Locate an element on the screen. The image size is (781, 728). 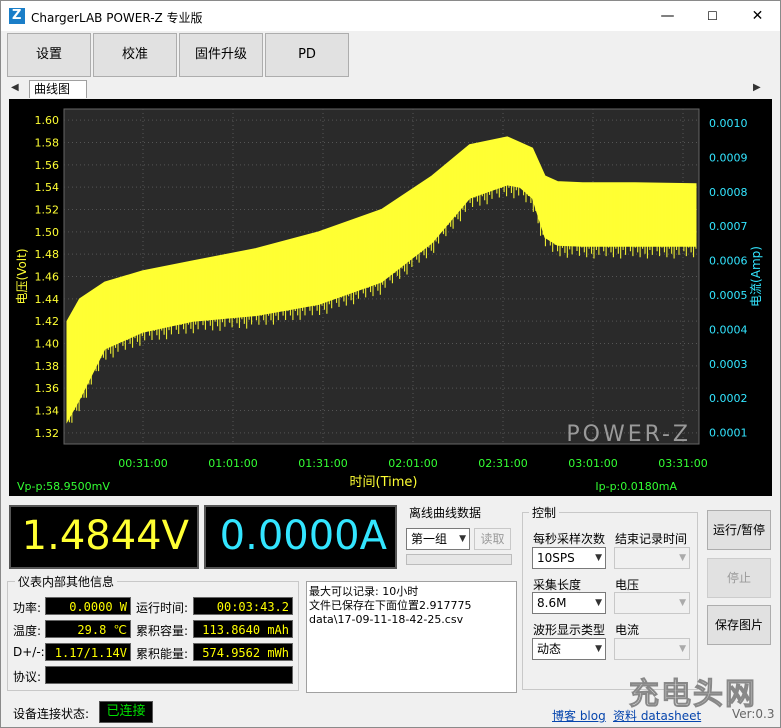
dpdm-value: 1.17/1.14V is located at coordinates (88, 652).